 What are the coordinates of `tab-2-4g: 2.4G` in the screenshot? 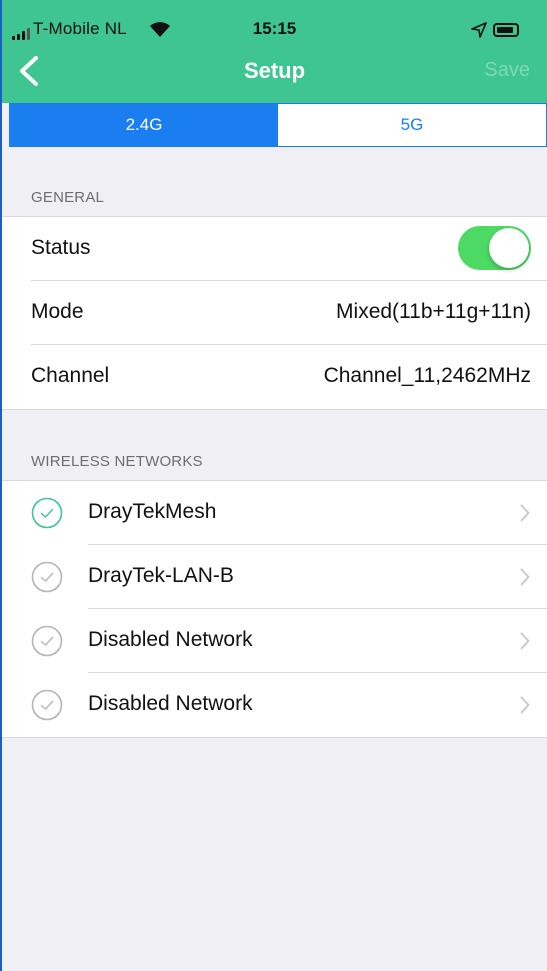 It's located at (144, 125).